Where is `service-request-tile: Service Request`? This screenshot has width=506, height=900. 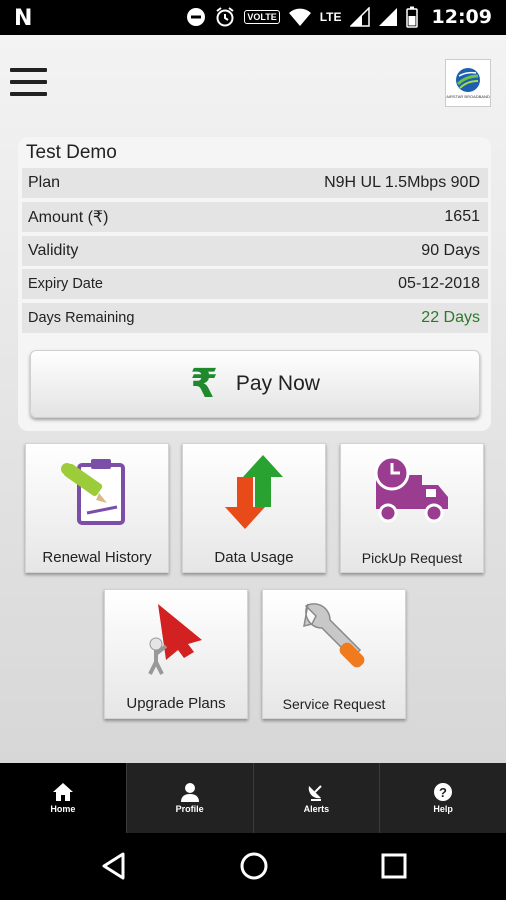
service-request-tile: Service Request is located at coordinates (334, 654).